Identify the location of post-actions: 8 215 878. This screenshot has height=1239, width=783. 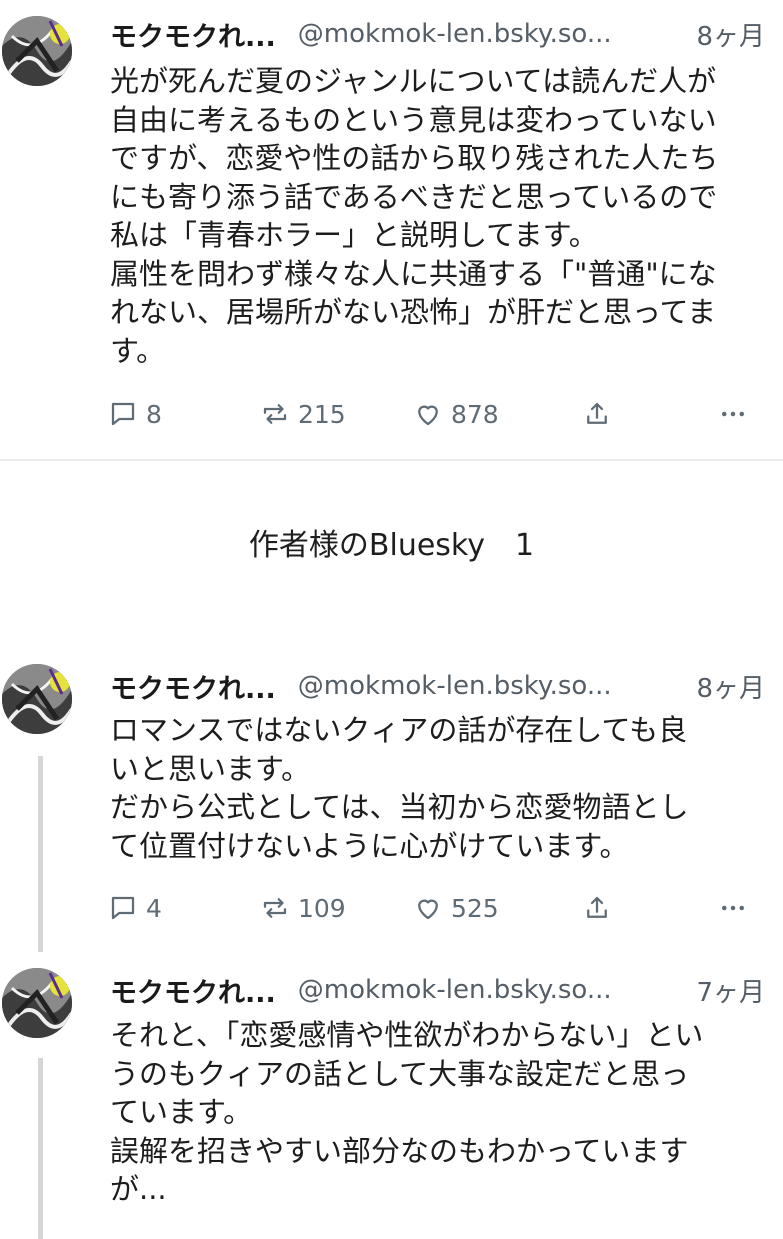
(433, 414).